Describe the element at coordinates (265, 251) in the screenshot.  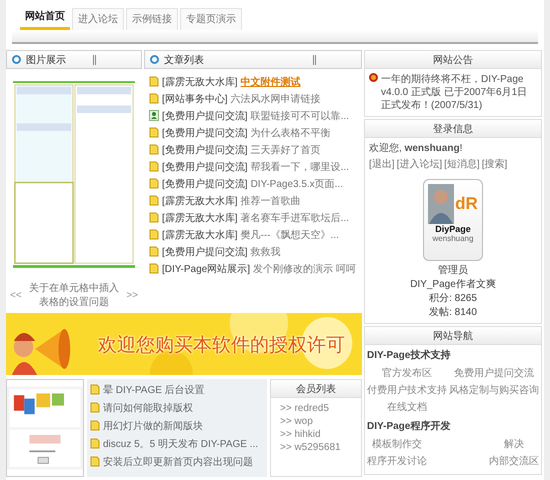
I see `article-link: 救救我` at that location.